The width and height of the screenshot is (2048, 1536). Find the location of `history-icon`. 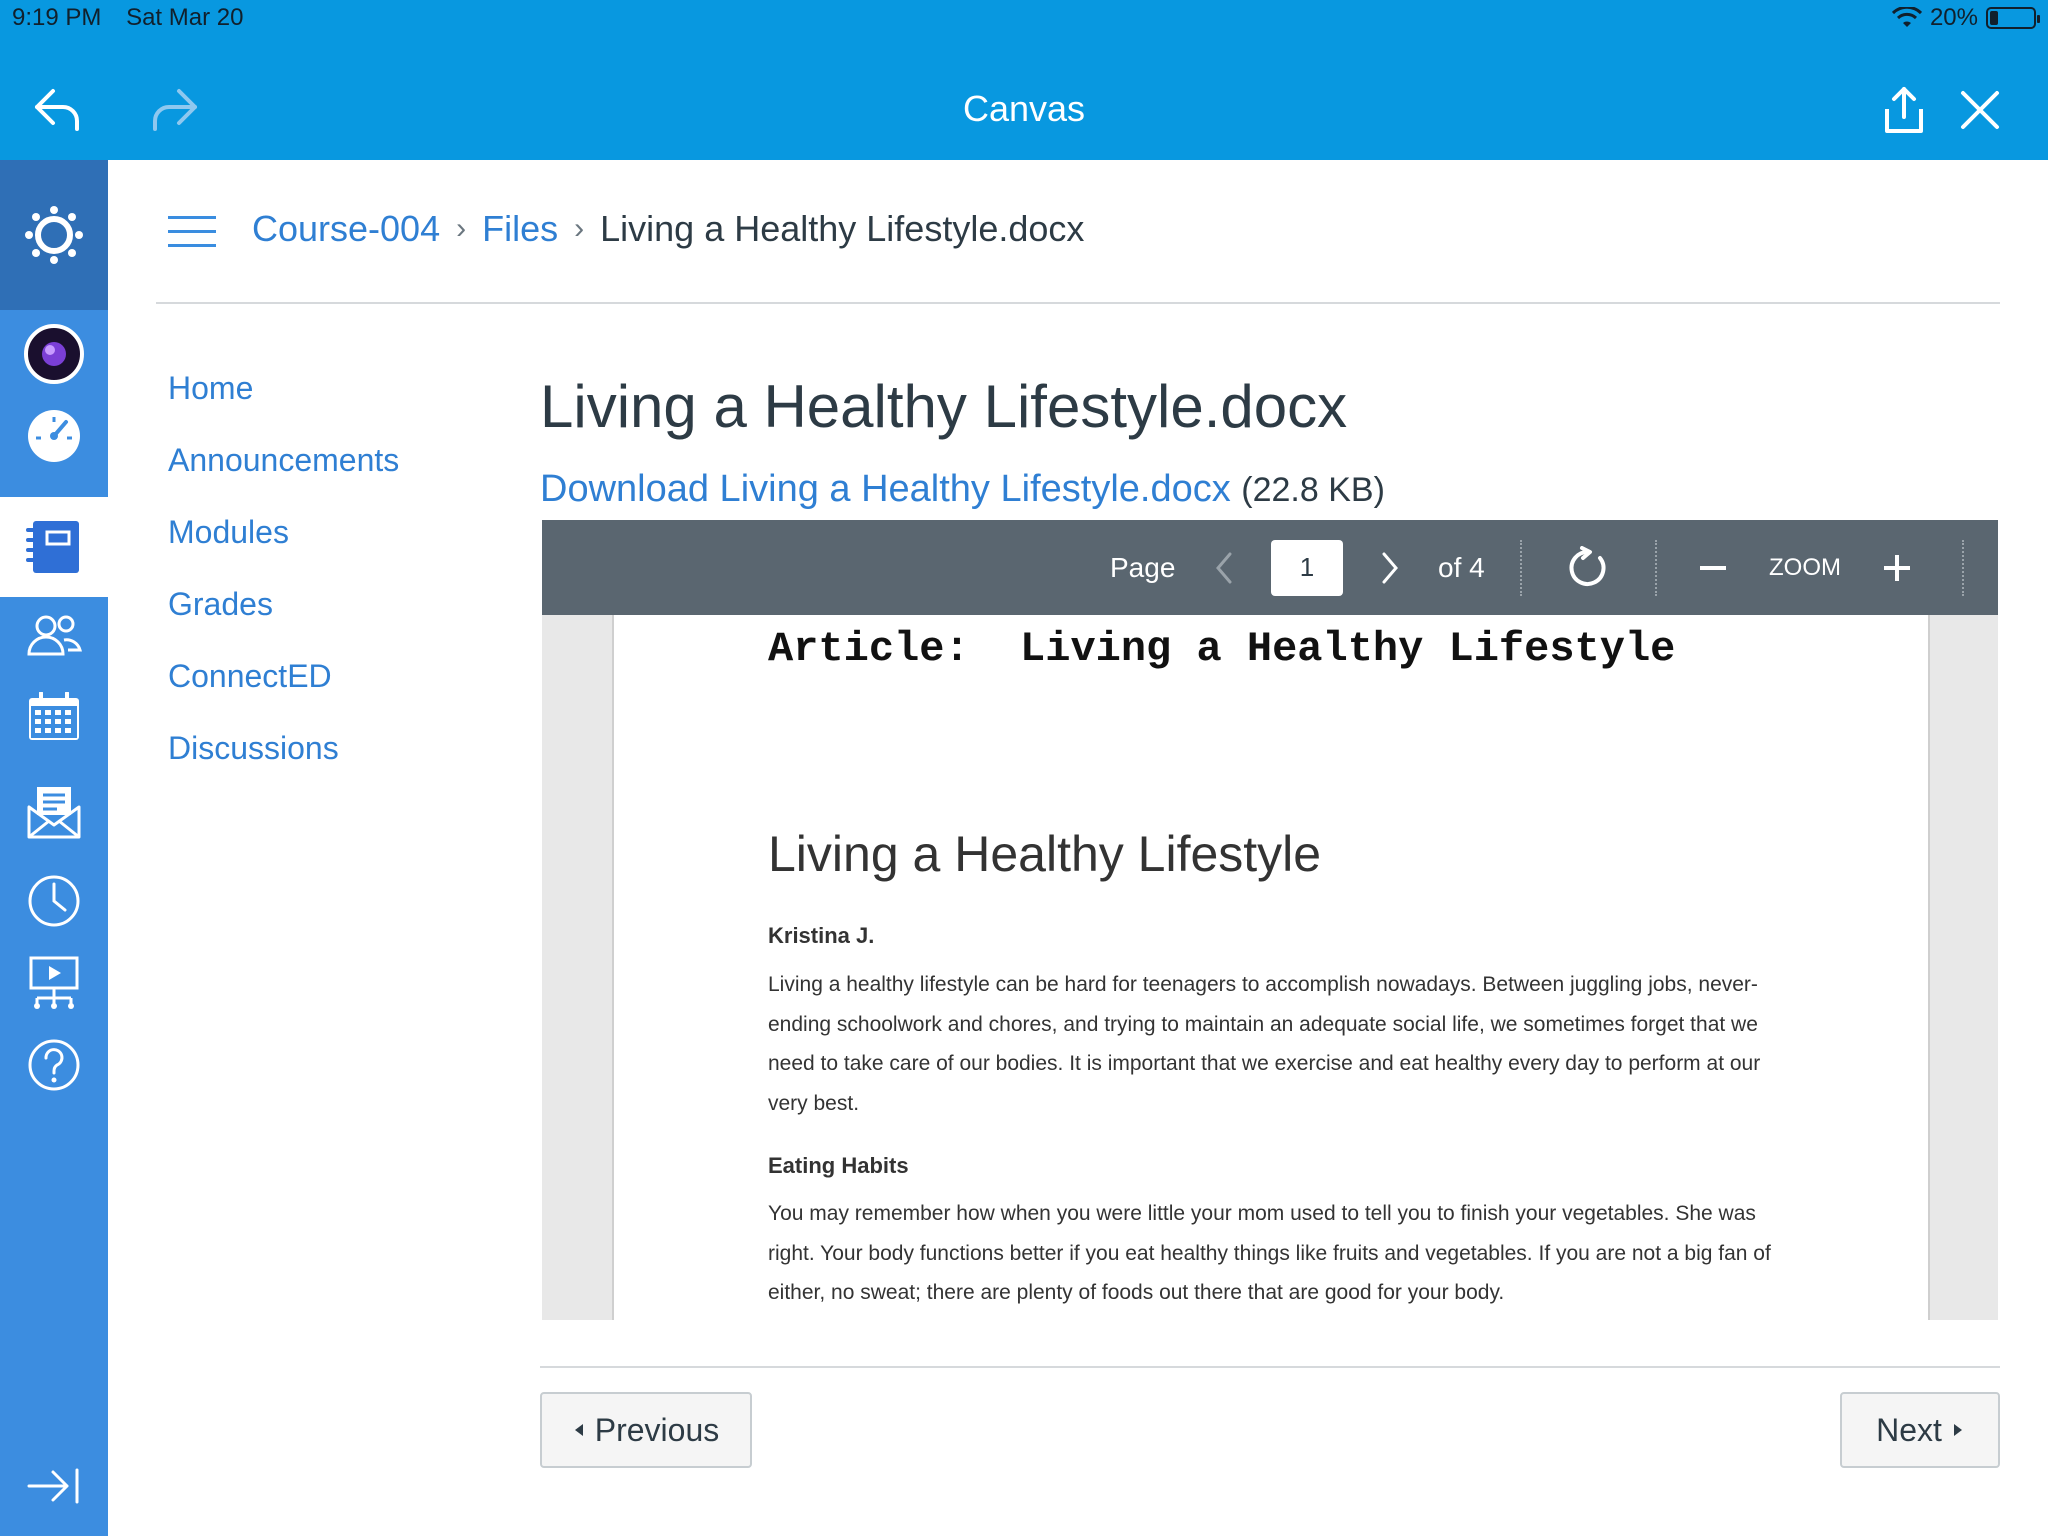

history-icon is located at coordinates (54, 901).